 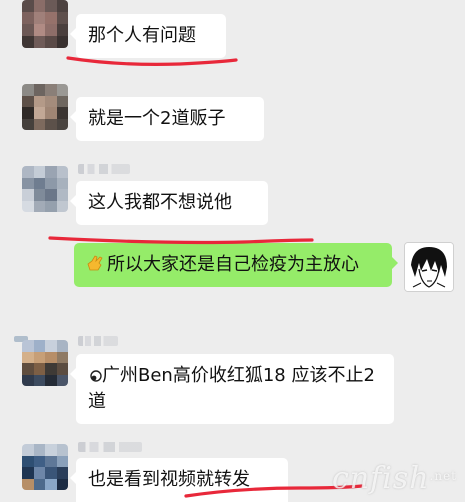 I want to click on peace-hand-icon, so click(x=96, y=263).